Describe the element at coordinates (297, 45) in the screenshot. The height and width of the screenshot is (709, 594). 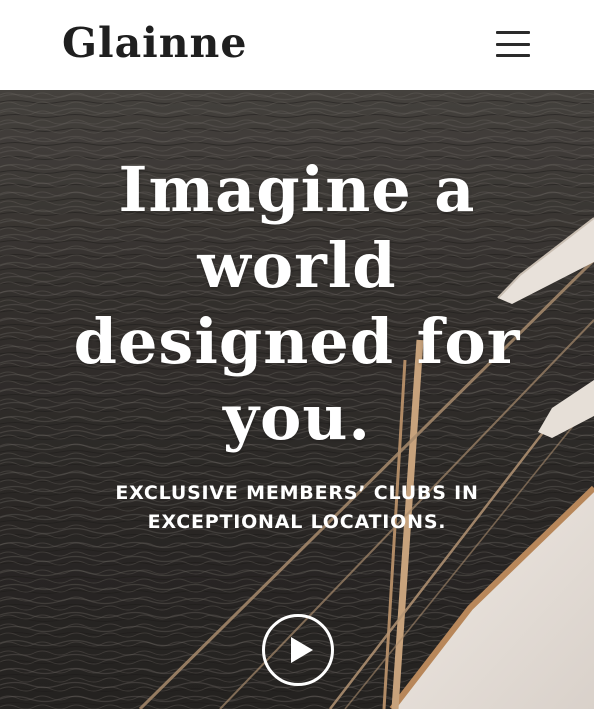
I see `site-header: Glainne` at that location.